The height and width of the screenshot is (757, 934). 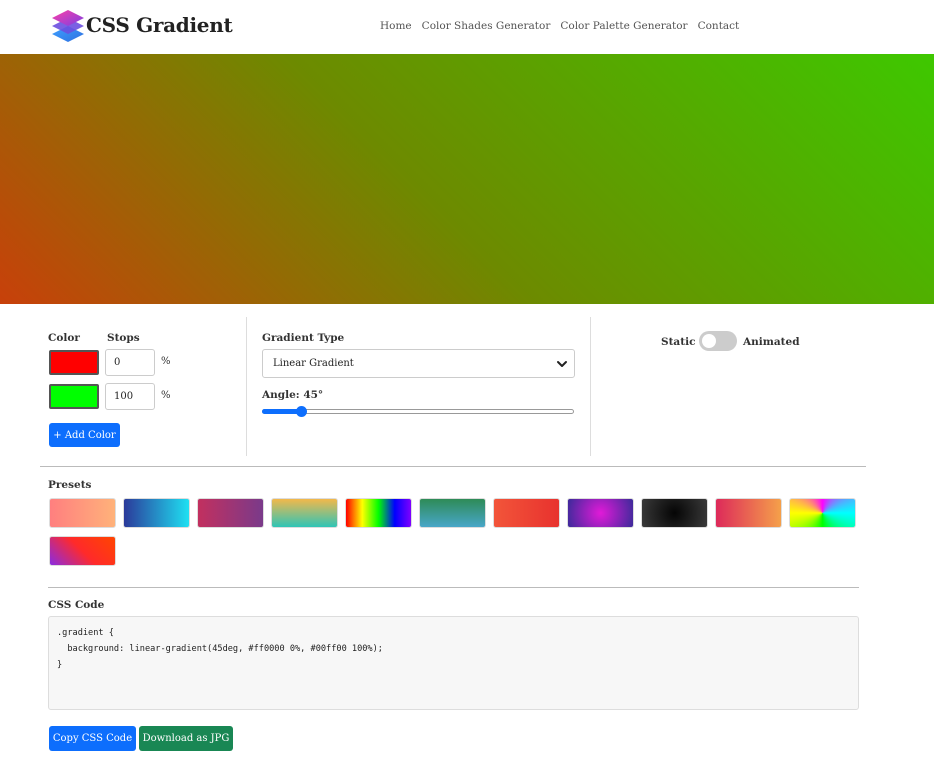 I want to click on section-divider-code, so click(x=453, y=587).